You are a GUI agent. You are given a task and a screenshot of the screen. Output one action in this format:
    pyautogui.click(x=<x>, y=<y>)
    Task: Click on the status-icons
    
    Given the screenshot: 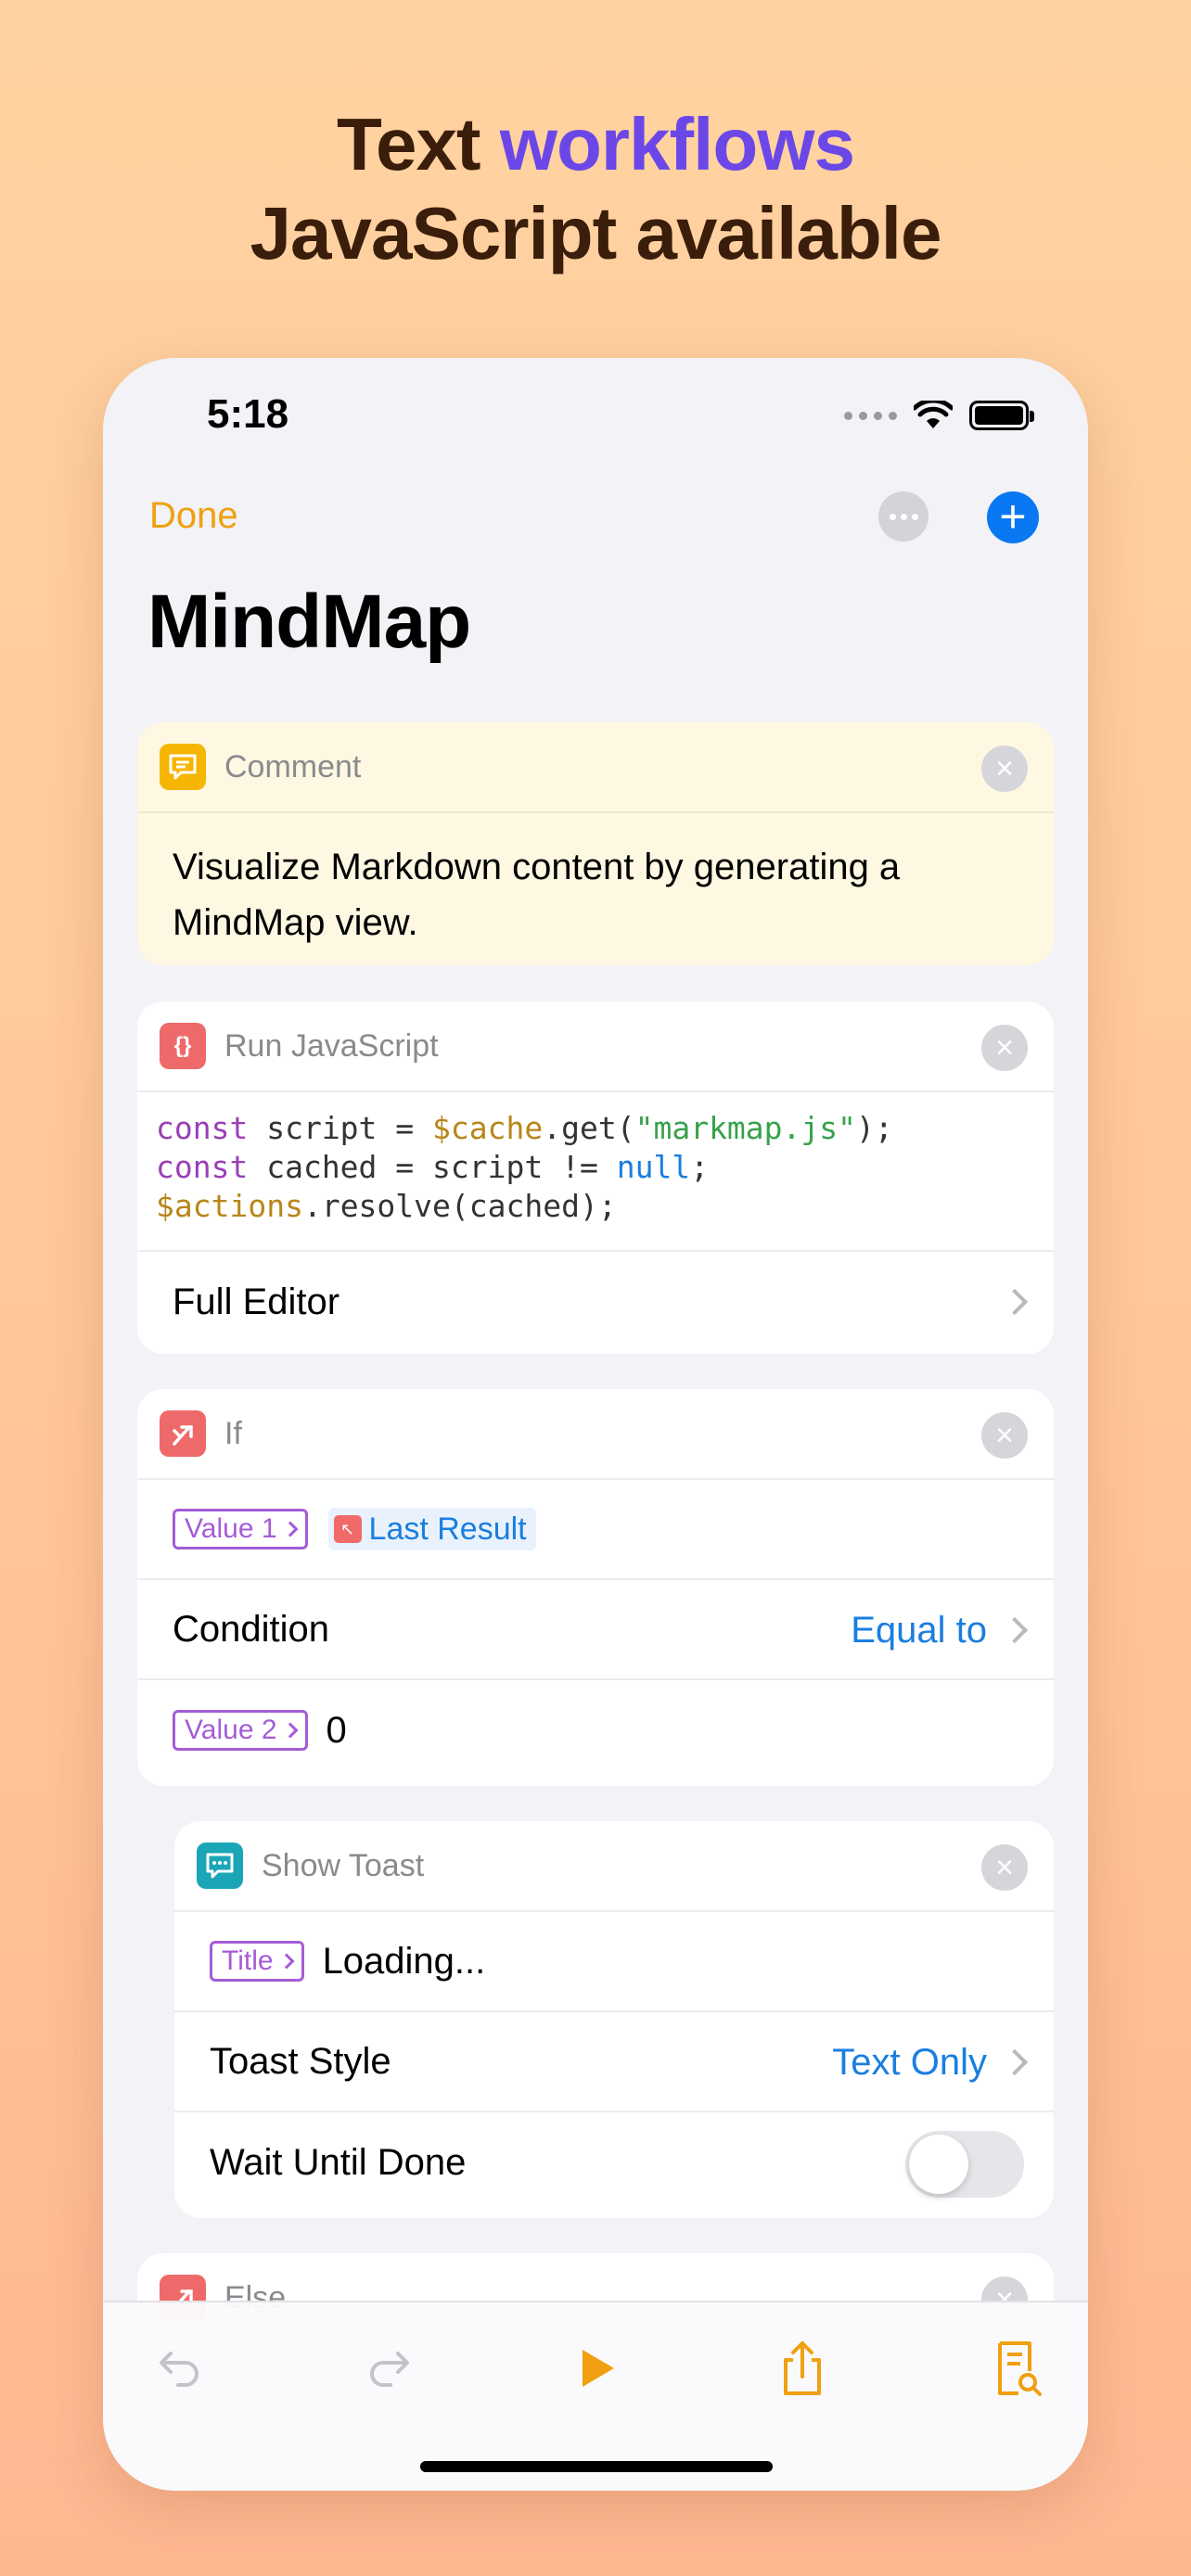 What is the action you would take?
    pyautogui.click(x=939, y=415)
    